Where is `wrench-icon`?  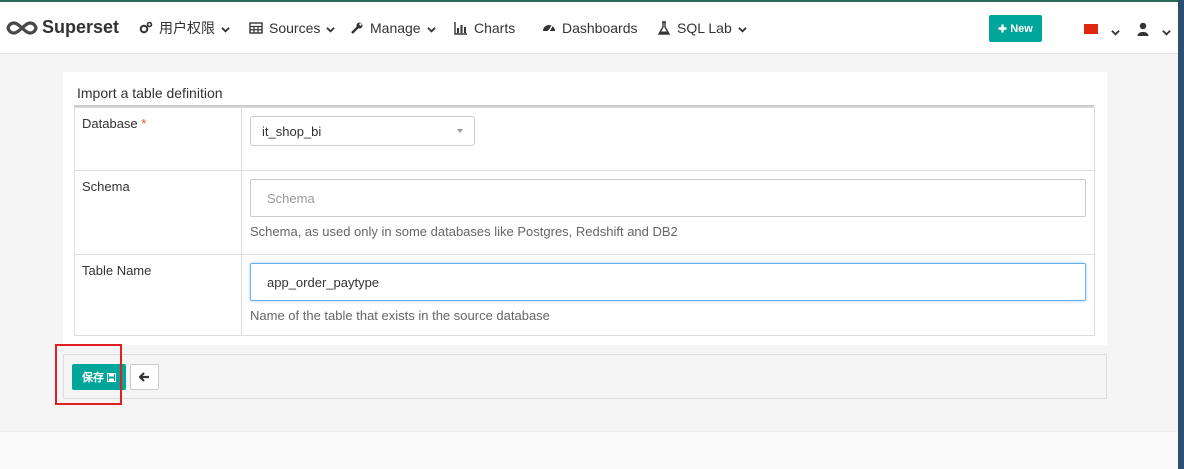
wrench-icon is located at coordinates (357, 28).